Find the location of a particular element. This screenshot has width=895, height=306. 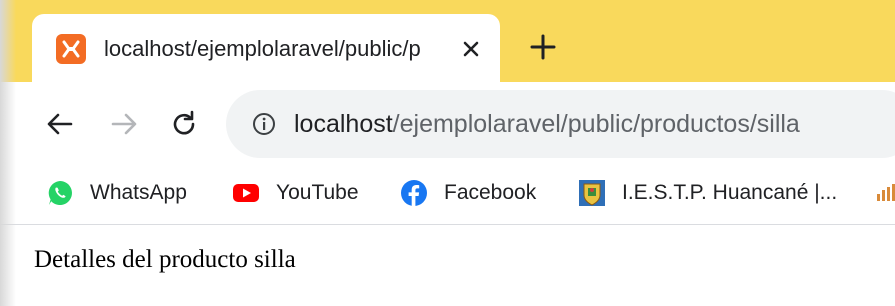

bookmark-whatsapp: WhatsApp is located at coordinates (116, 193).